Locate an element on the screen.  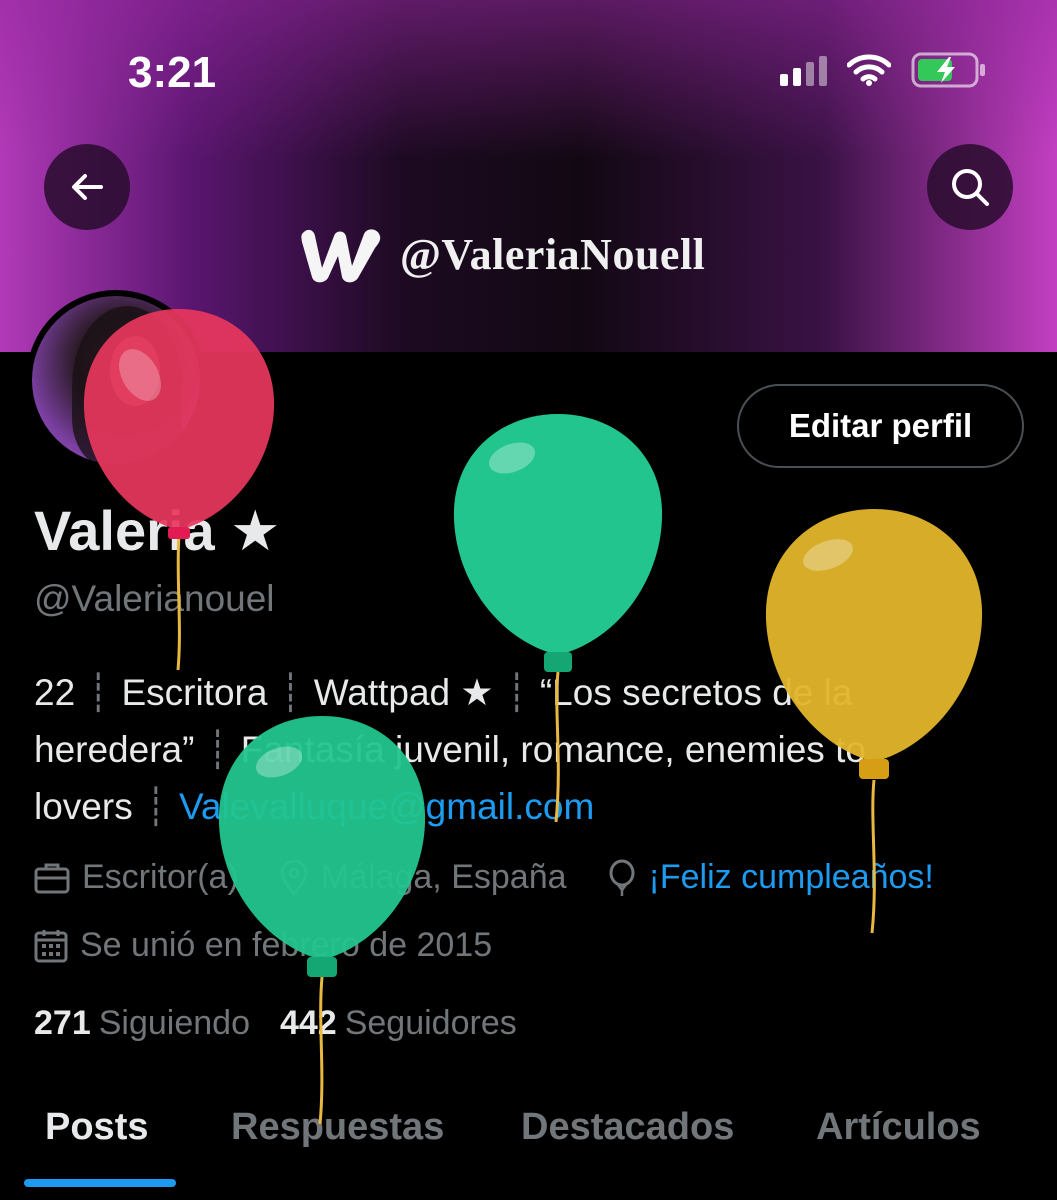
status-icons is located at coordinates (883, 70).